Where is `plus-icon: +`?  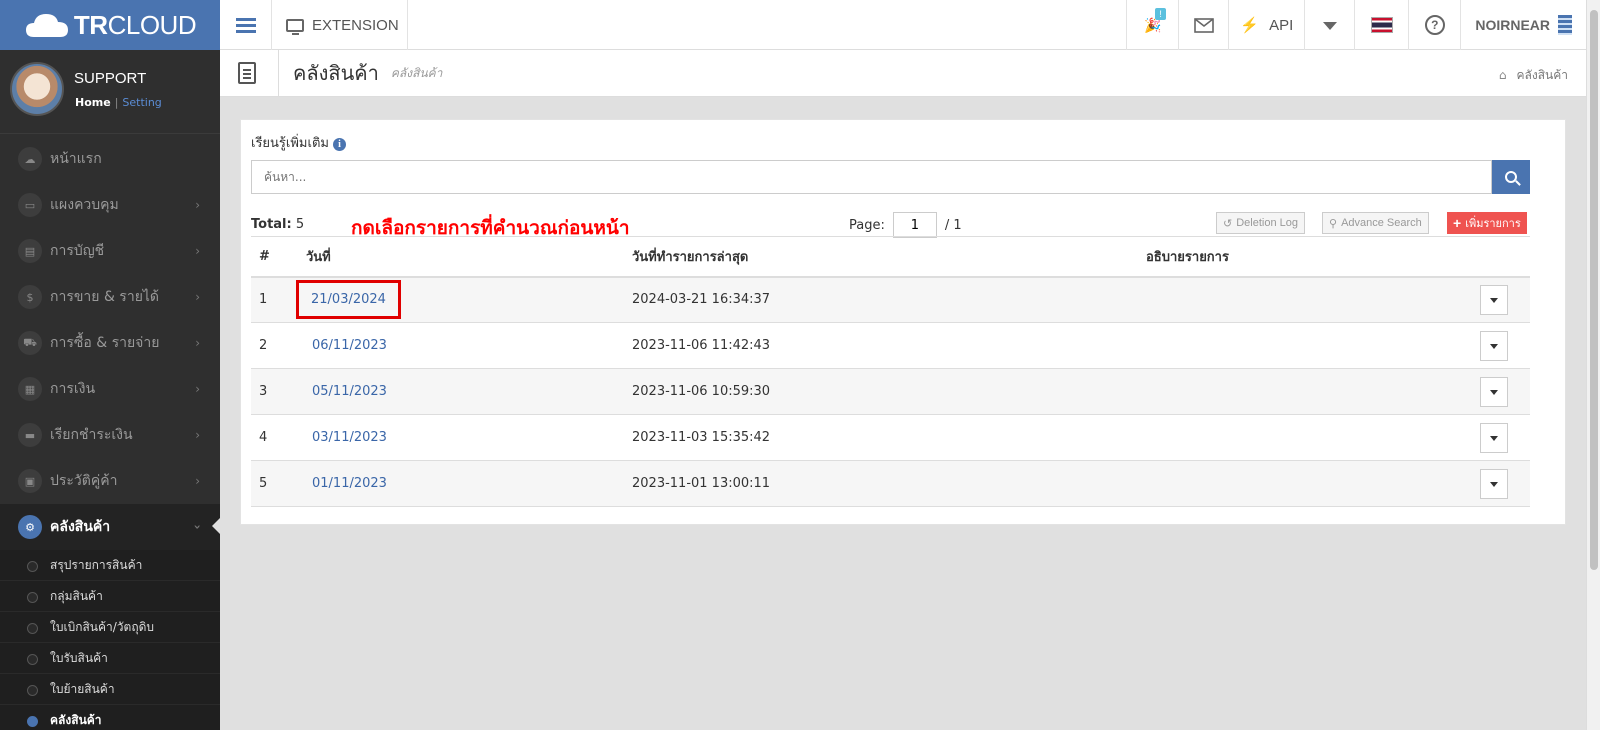 plus-icon: + is located at coordinates (1457, 223).